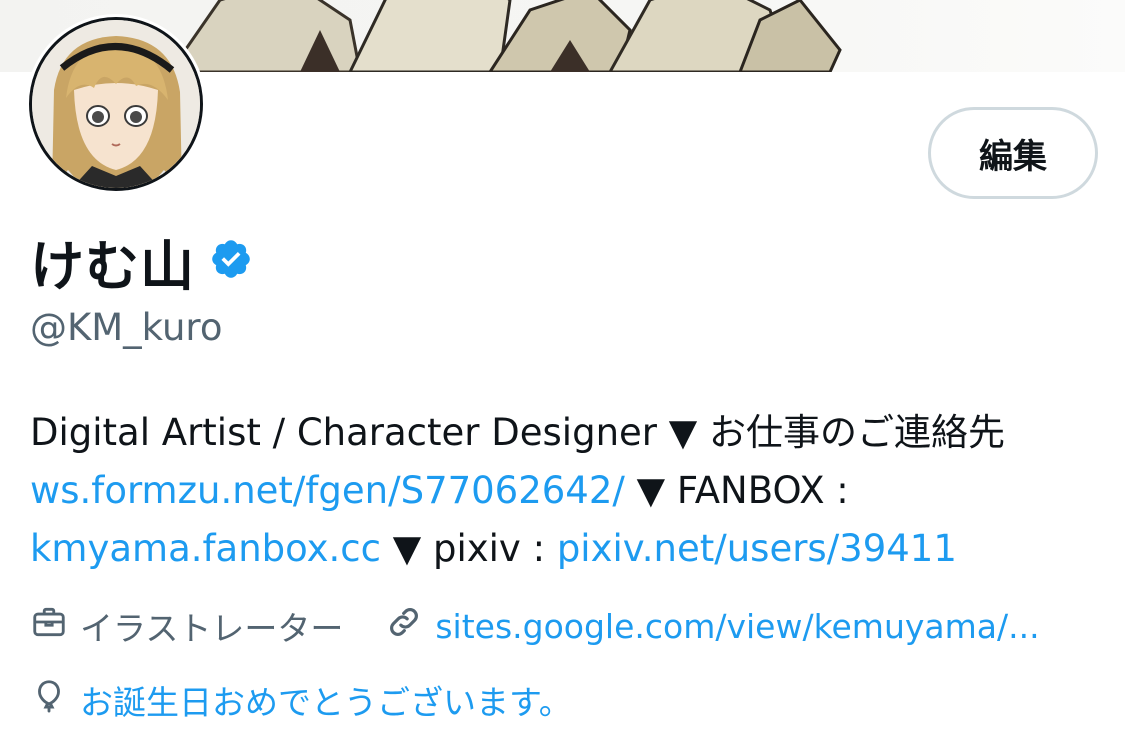 The image size is (1125, 738). What do you see at coordinates (404, 626) in the screenshot?
I see `link-icon` at bounding box center [404, 626].